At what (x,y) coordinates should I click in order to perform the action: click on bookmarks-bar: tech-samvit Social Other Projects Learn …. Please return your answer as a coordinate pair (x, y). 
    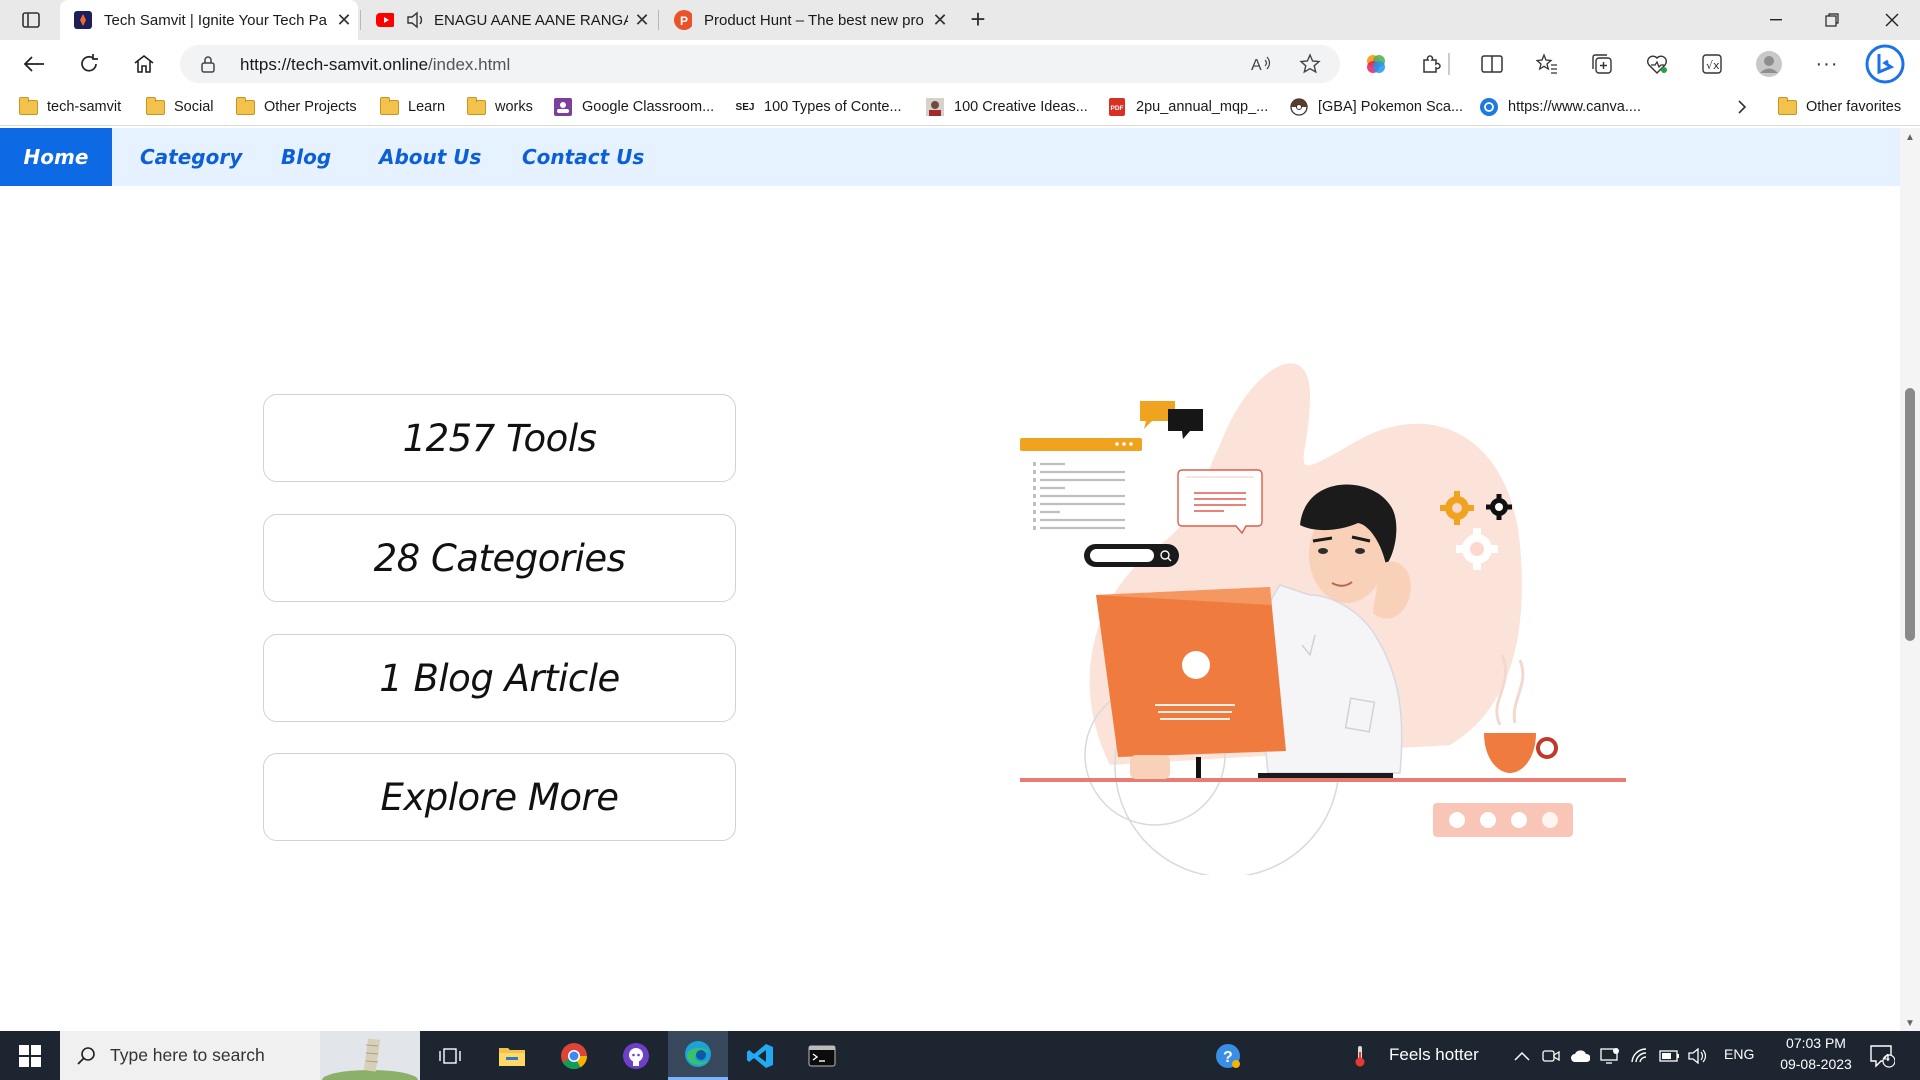
    Looking at the image, I should click on (960, 107).